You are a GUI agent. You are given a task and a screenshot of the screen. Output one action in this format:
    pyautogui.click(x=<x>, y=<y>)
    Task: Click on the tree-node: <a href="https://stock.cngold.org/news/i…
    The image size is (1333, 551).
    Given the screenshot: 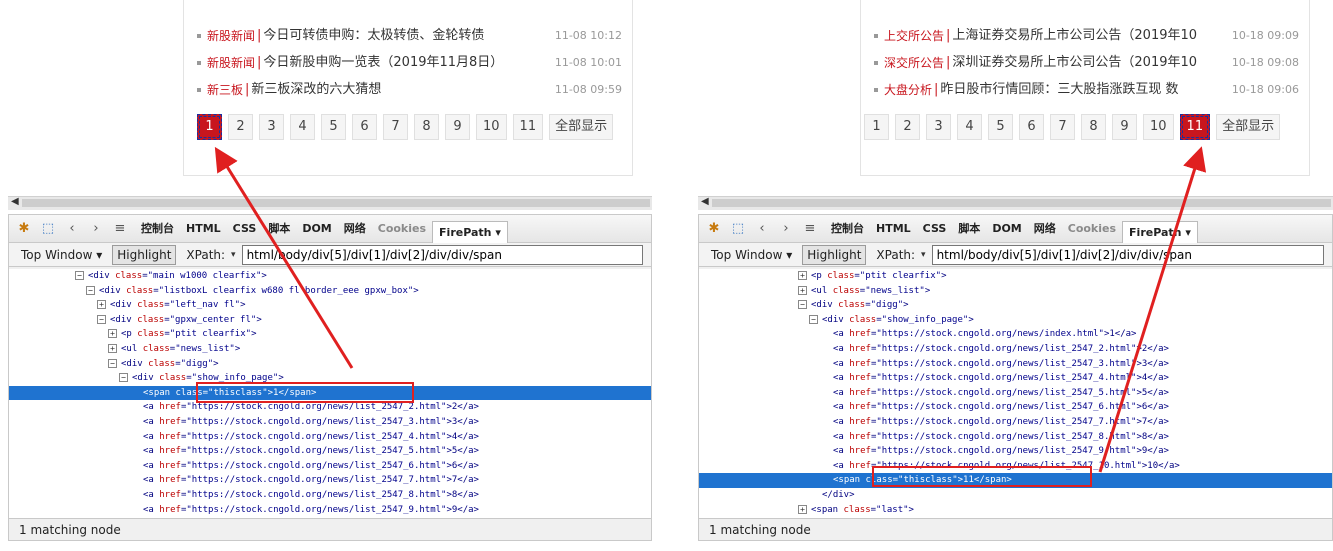 What is the action you would take?
    pyautogui.click(x=1015, y=334)
    